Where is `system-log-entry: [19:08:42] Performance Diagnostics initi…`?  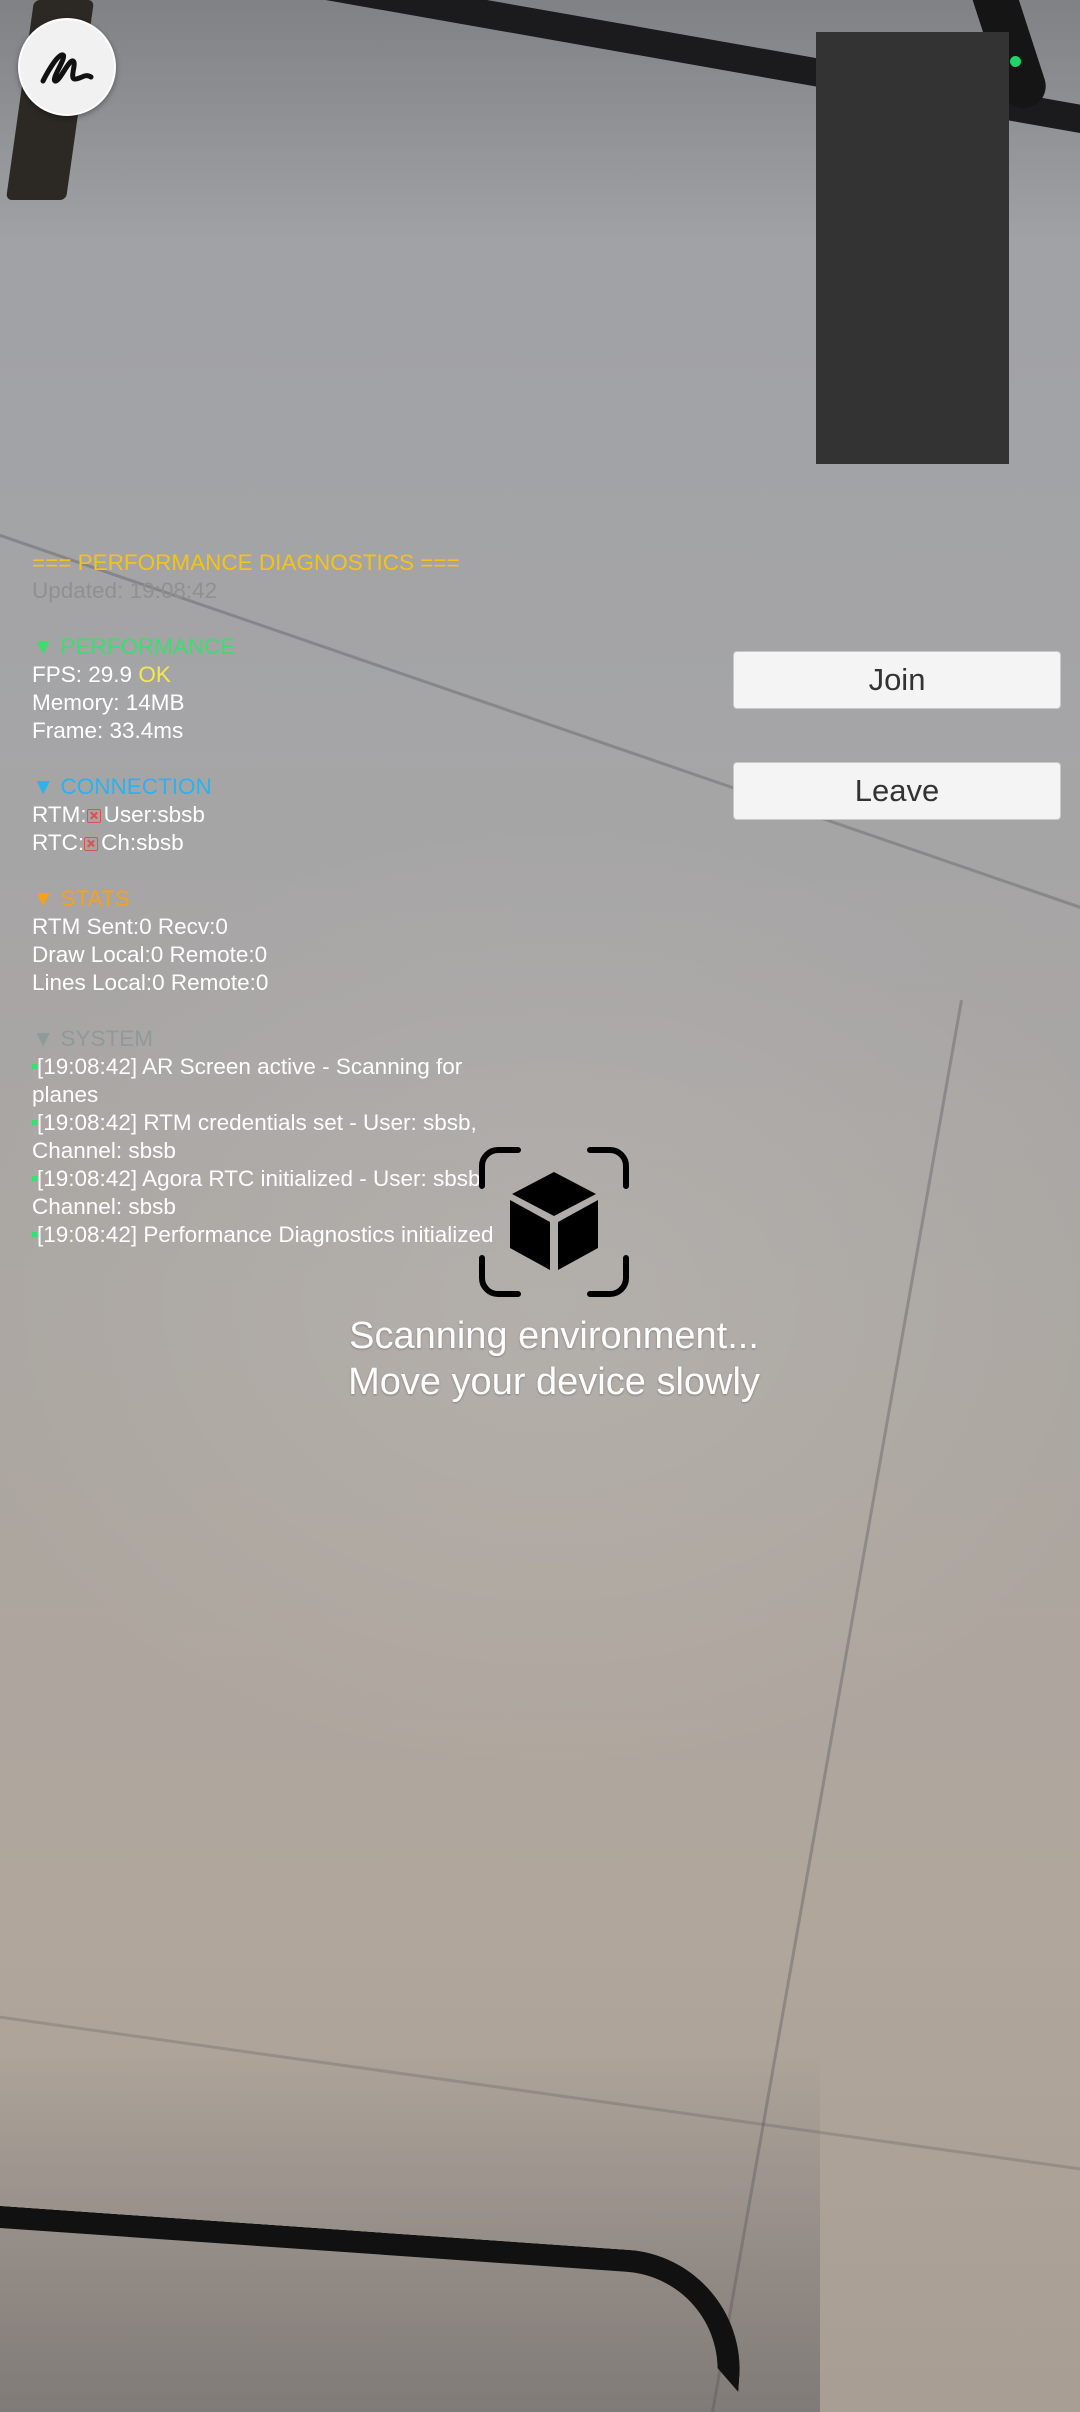
system-log-entry: [19:08:42] Performance Diagnostics initi… is located at coordinates (272, 1235).